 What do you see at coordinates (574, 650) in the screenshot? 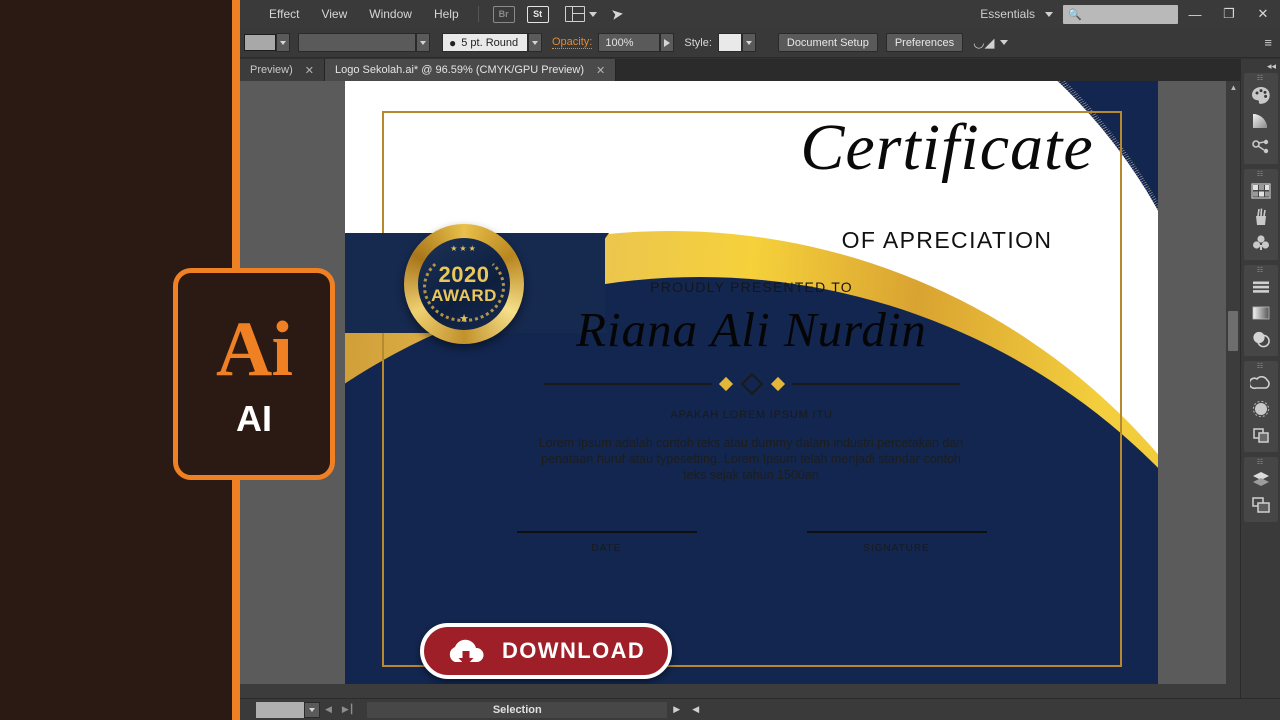
I see `download-button-label: DOWNLOAD` at bounding box center [574, 650].